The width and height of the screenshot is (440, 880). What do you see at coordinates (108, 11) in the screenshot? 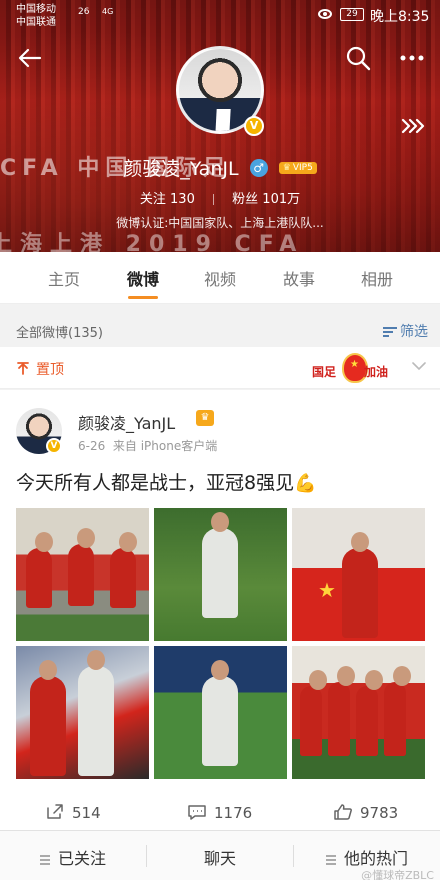
I see `signal-2: 4G` at bounding box center [108, 11].